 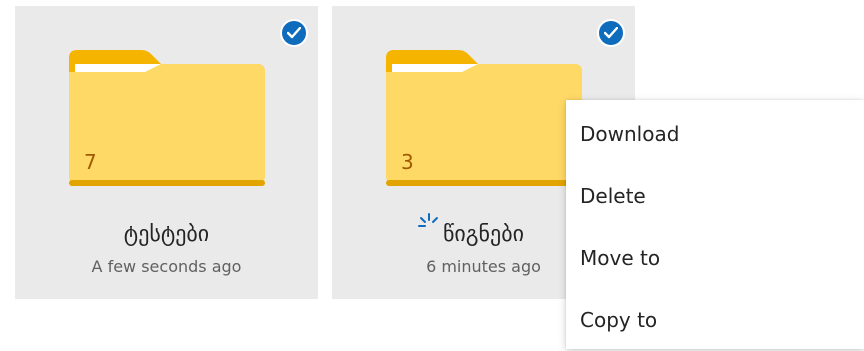 I want to click on menu-item-move-to: Move to, so click(x=715, y=258).